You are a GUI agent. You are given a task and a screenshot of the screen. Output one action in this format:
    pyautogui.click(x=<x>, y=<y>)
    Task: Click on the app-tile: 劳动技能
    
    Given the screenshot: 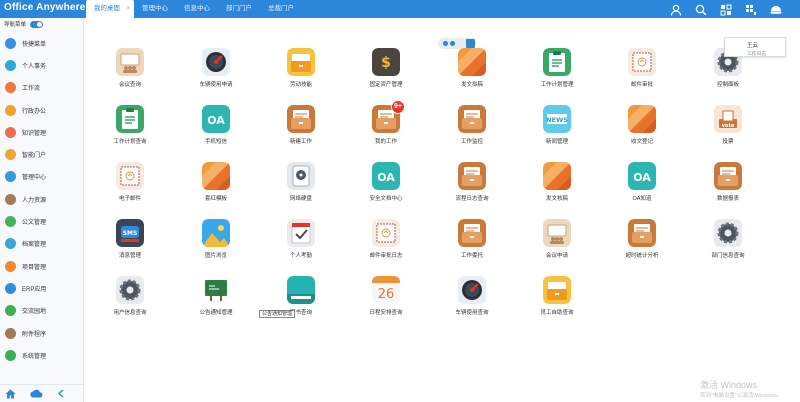 What is the action you would take?
    pyautogui.click(x=301, y=73)
    